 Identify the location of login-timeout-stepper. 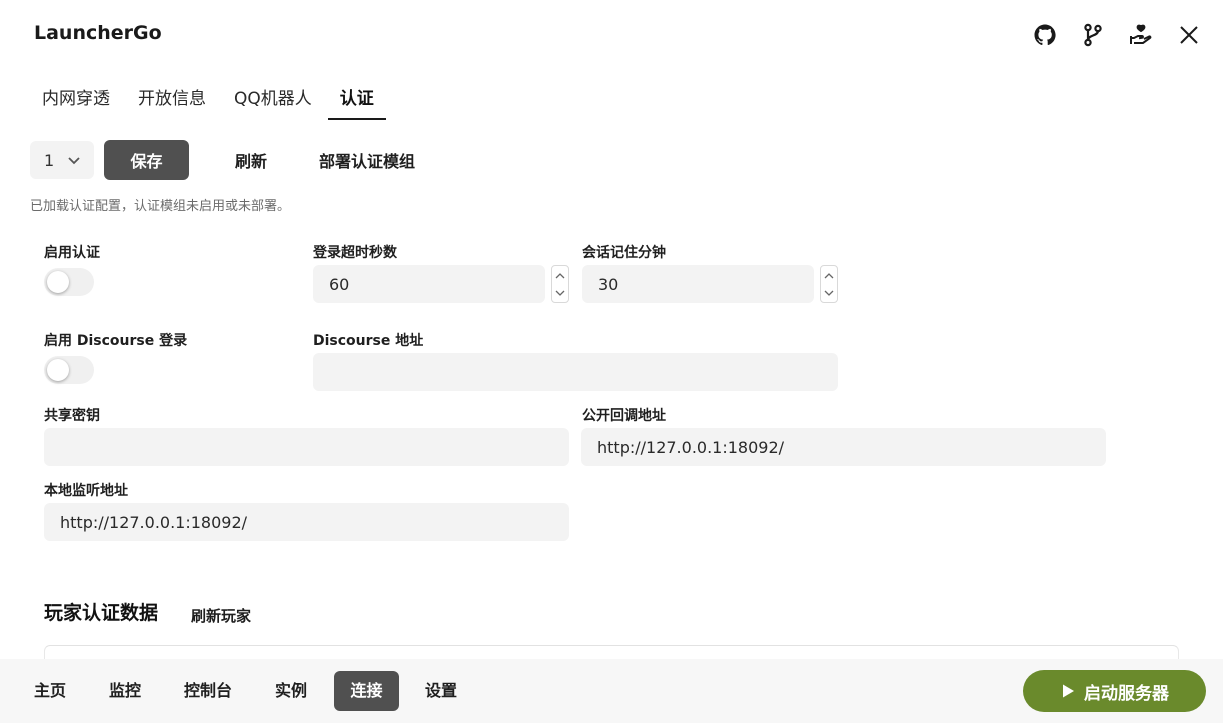
(560, 284).